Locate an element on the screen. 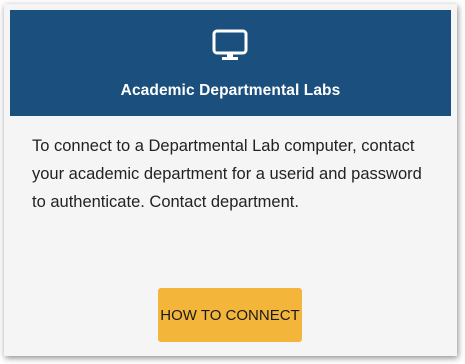  monitor-icon is located at coordinates (230, 46).